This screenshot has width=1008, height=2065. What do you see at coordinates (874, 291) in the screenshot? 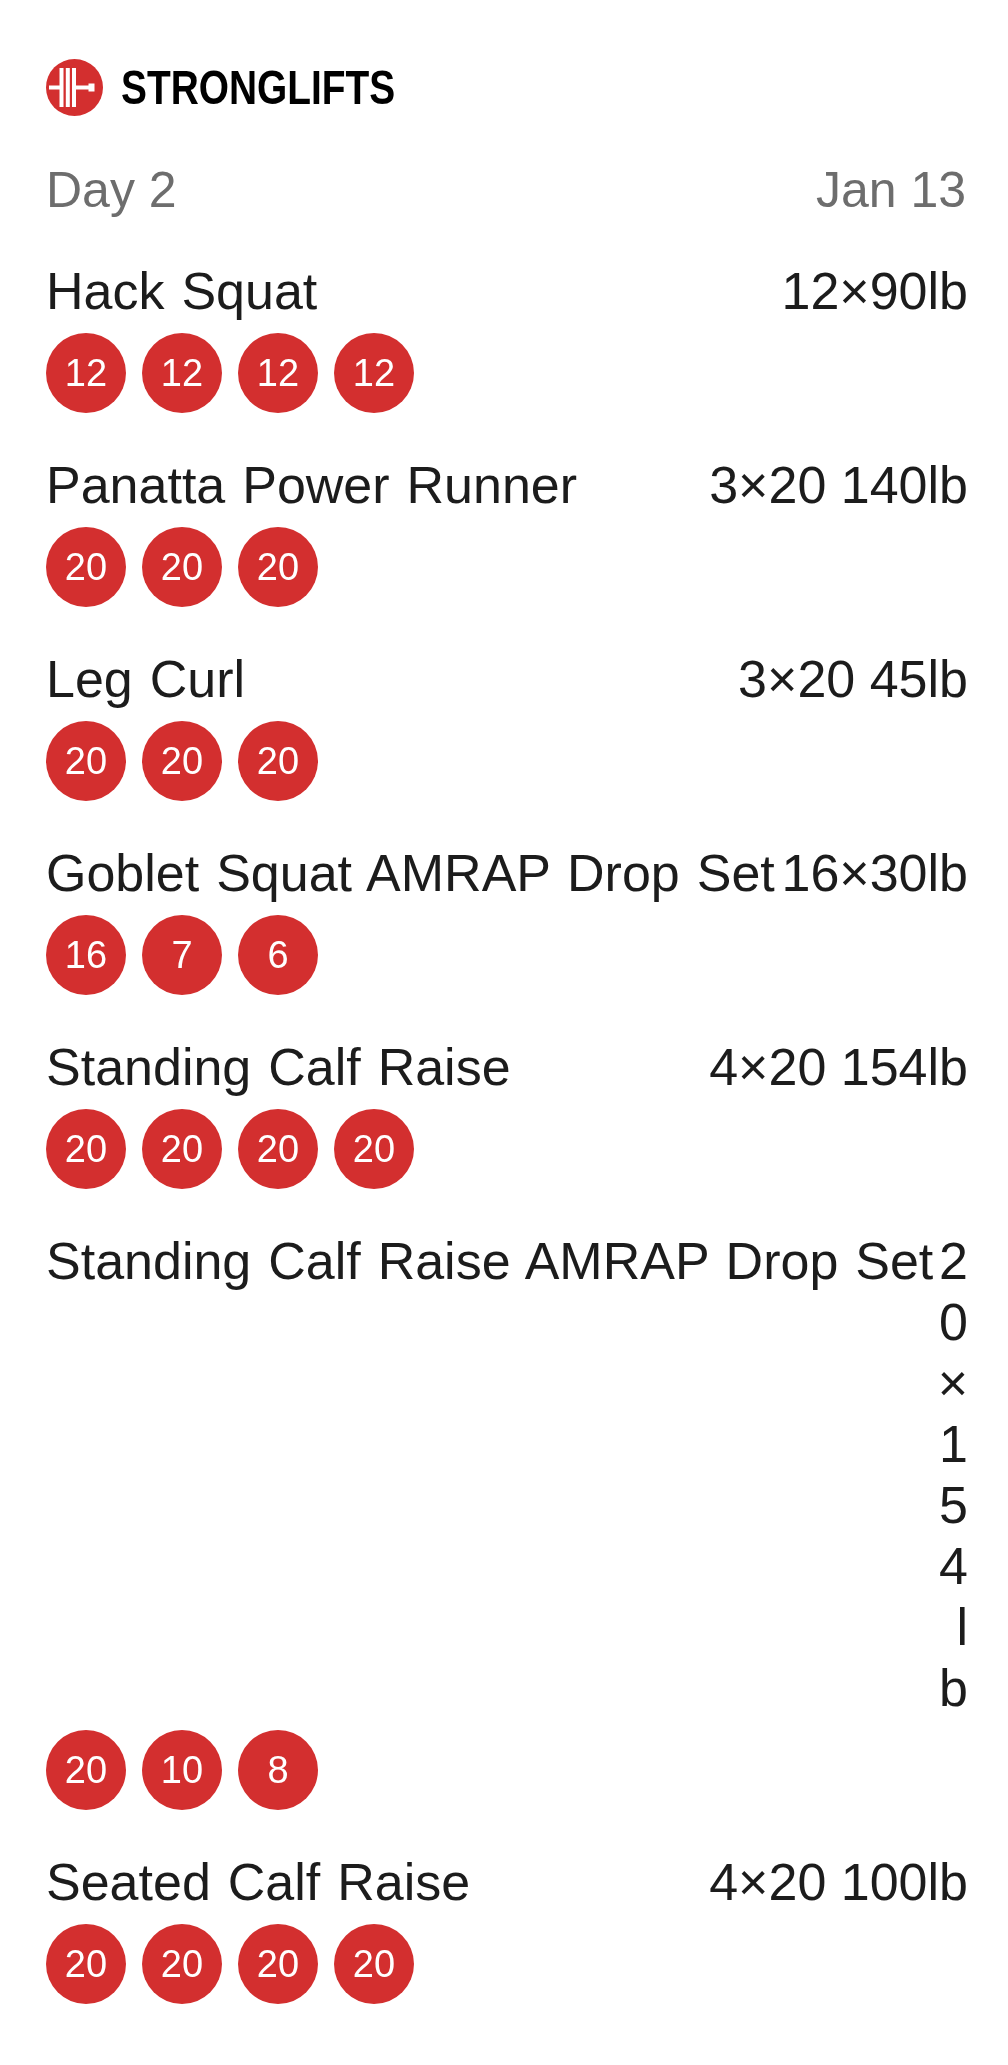
I see `exercise-target: 12×90lb` at bounding box center [874, 291].